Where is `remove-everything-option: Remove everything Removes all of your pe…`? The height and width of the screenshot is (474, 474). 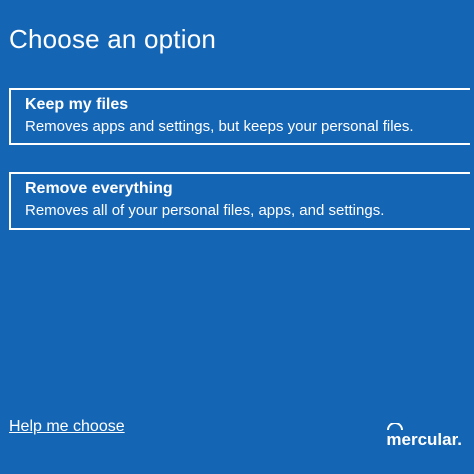
remove-everything-option: Remove everything Removes all of your pe… is located at coordinates (239, 201).